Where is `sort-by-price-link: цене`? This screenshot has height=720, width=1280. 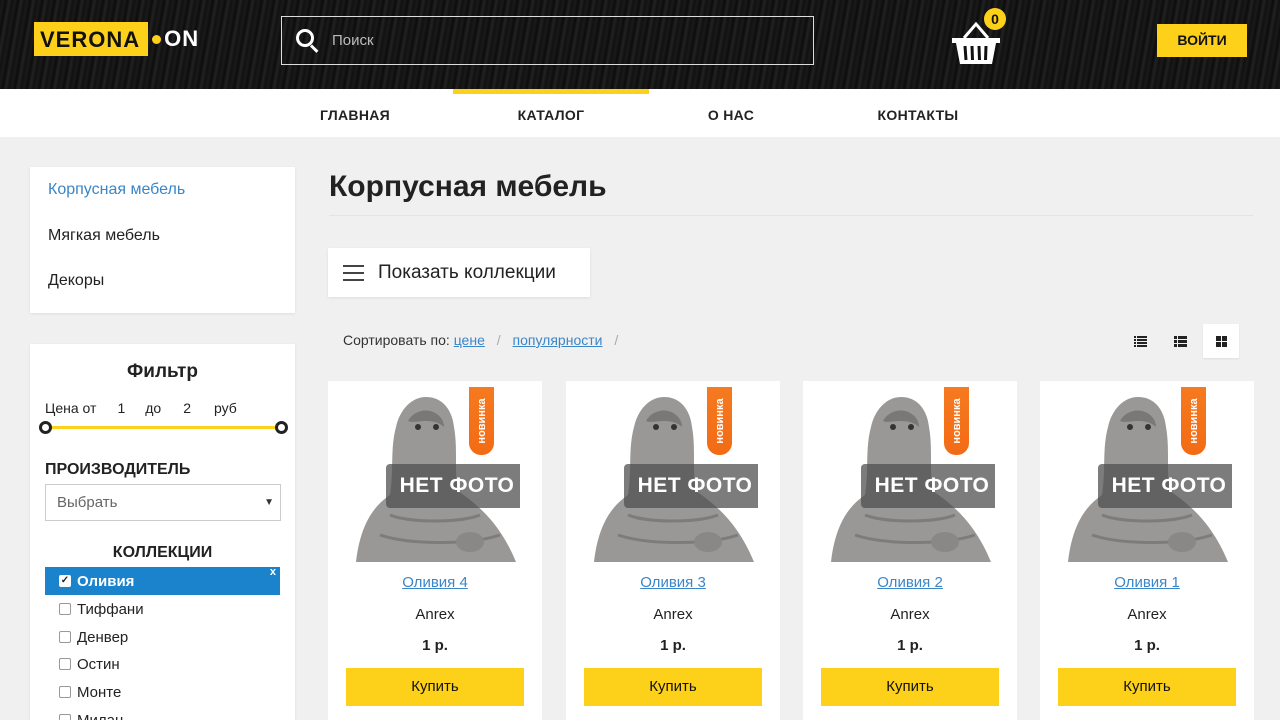 sort-by-price-link: цене is located at coordinates (469, 340).